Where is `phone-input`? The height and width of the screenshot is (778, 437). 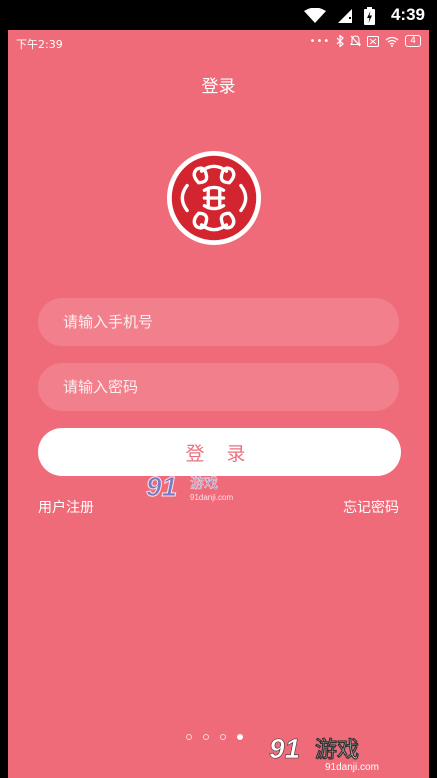
phone-input is located at coordinates (218, 322).